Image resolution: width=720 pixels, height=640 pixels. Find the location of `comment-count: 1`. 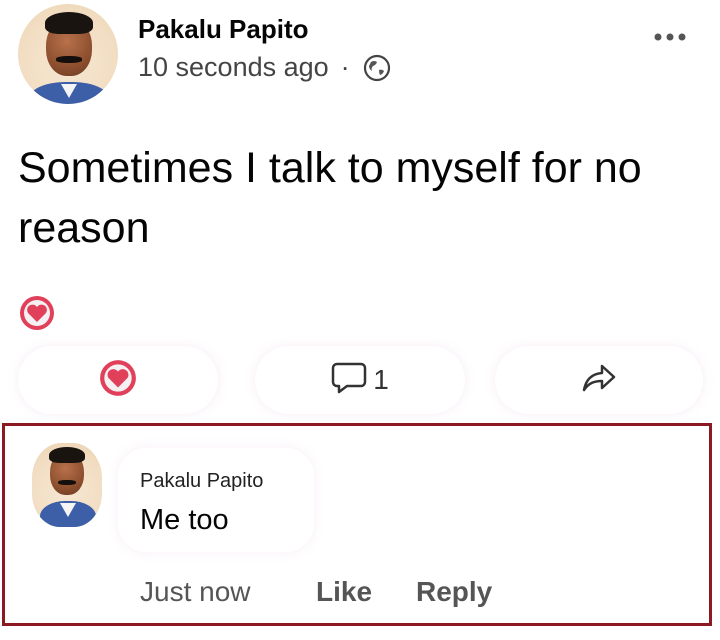

comment-count: 1 is located at coordinates (381, 379).